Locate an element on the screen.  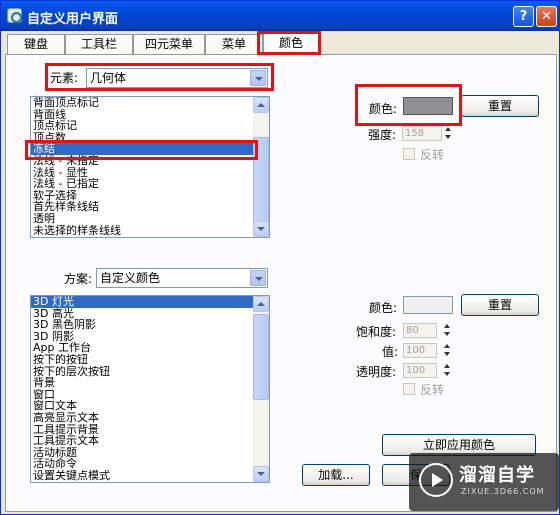
list-item: 3D 高光 is located at coordinates (150, 314).